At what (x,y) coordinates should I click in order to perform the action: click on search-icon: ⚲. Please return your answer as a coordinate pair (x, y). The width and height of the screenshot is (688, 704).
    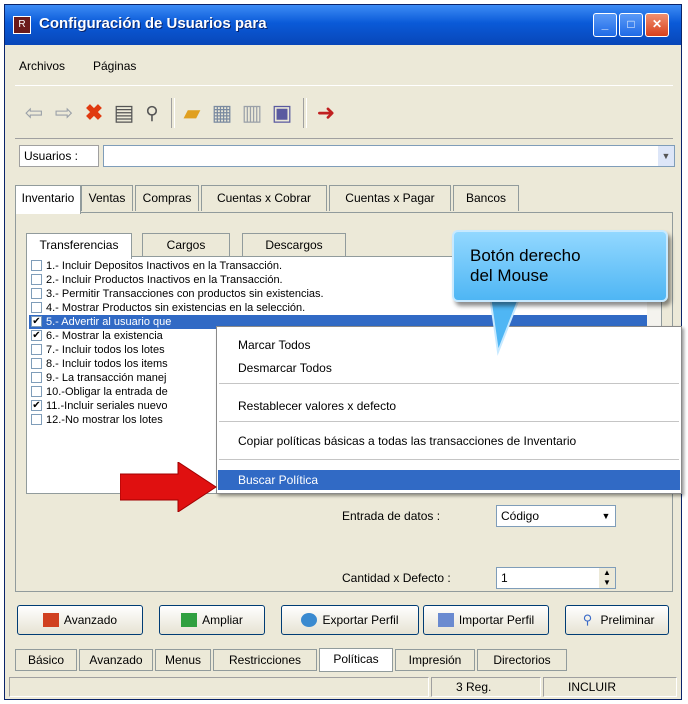
    Looking at the image, I should click on (152, 113).